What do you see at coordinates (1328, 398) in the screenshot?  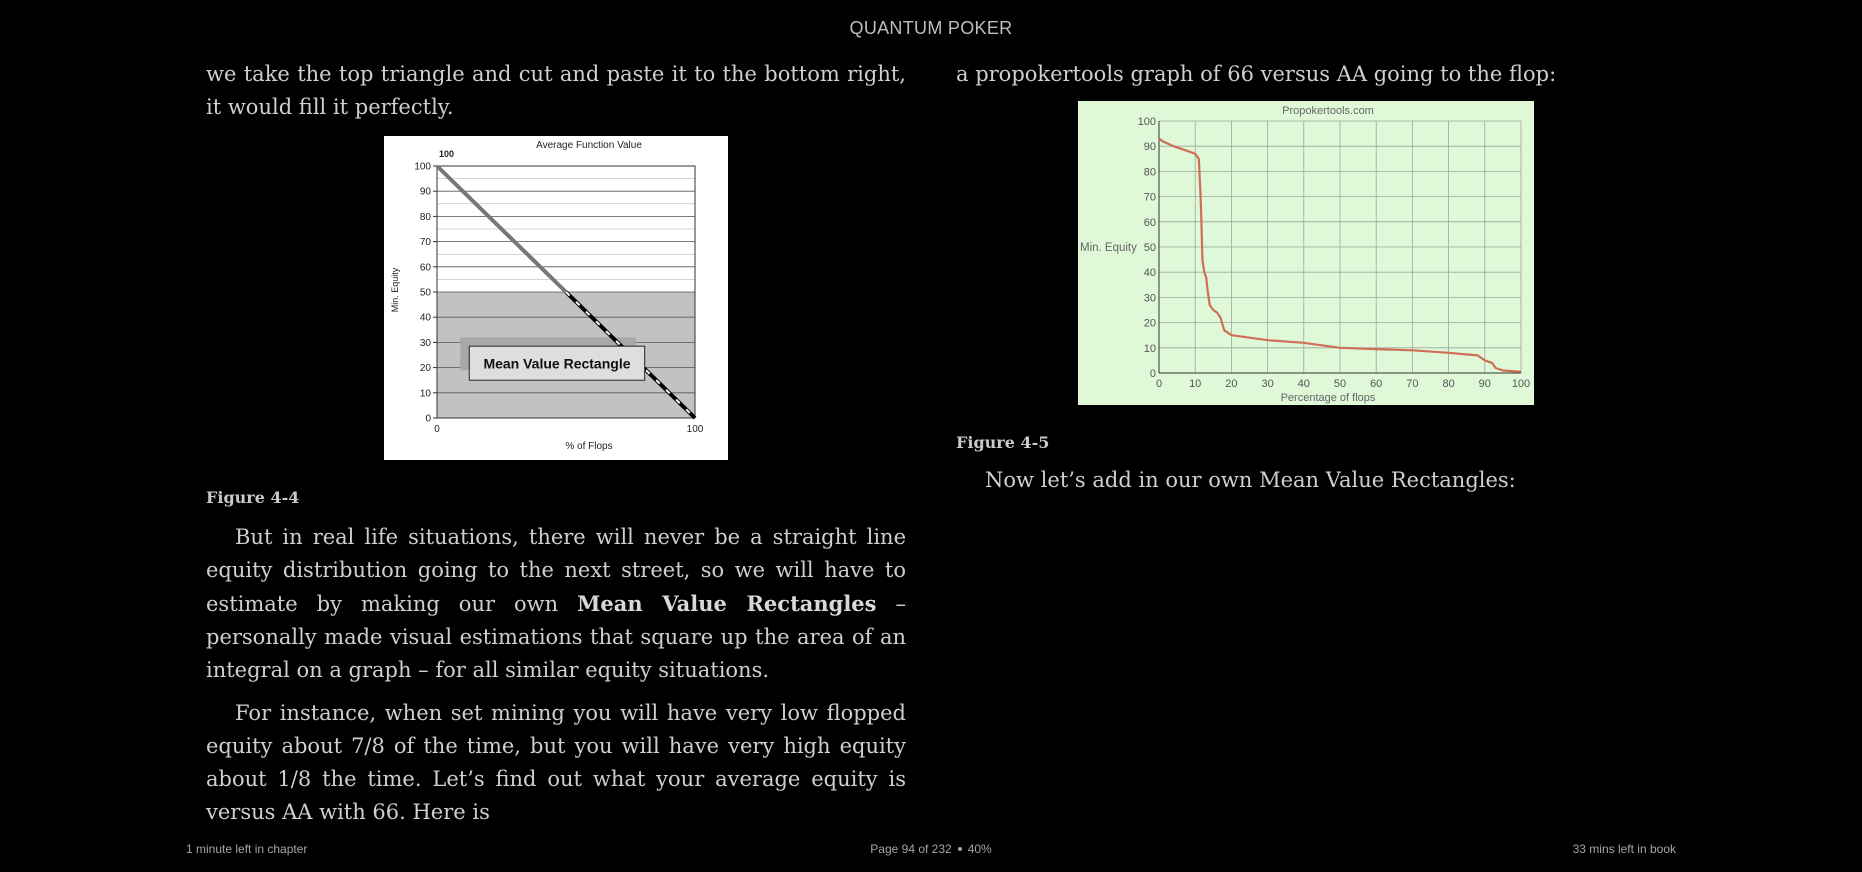 I see `x-axis-label: Percentage of flops` at bounding box center [1328, 398].